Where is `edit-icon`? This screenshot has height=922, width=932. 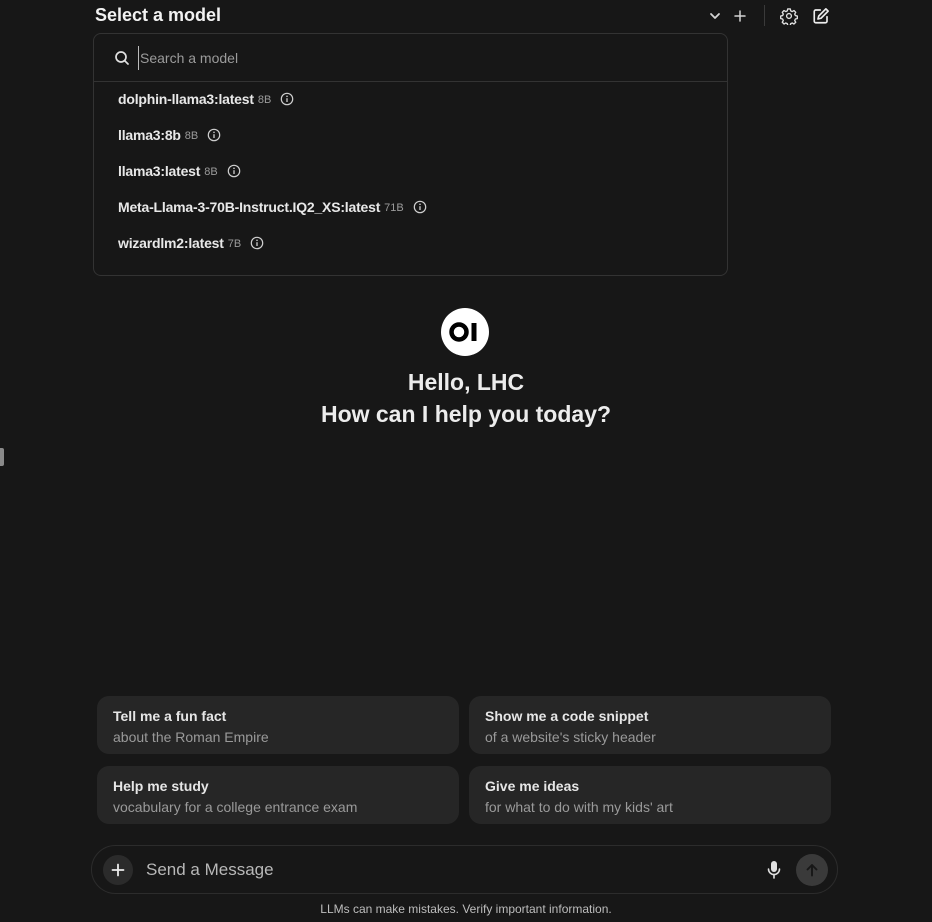 edit-icon is located at coordinates (821, 16).